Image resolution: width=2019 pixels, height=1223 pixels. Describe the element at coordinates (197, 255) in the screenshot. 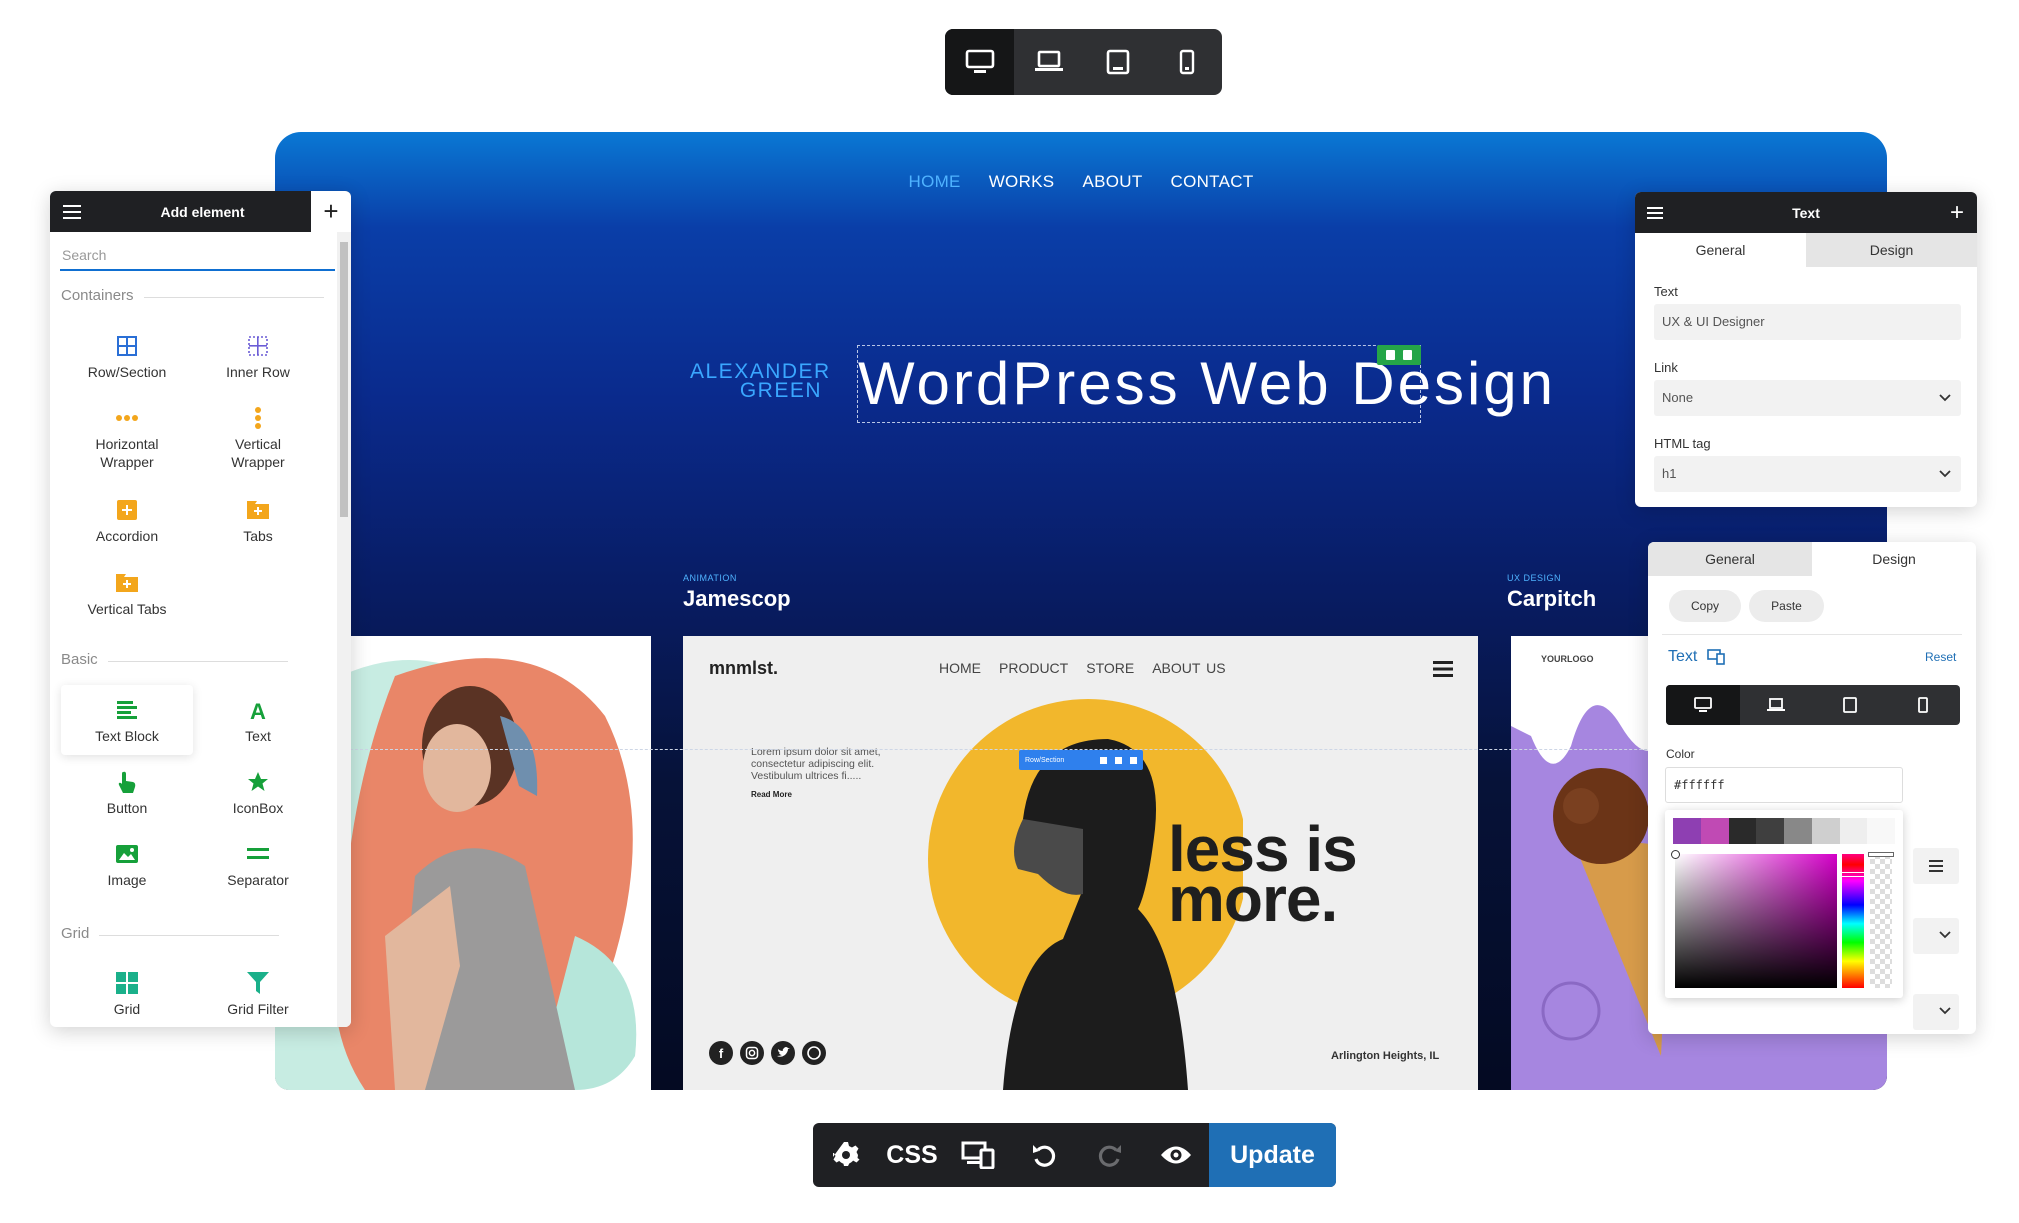

I see `search-input: Search` at that location.